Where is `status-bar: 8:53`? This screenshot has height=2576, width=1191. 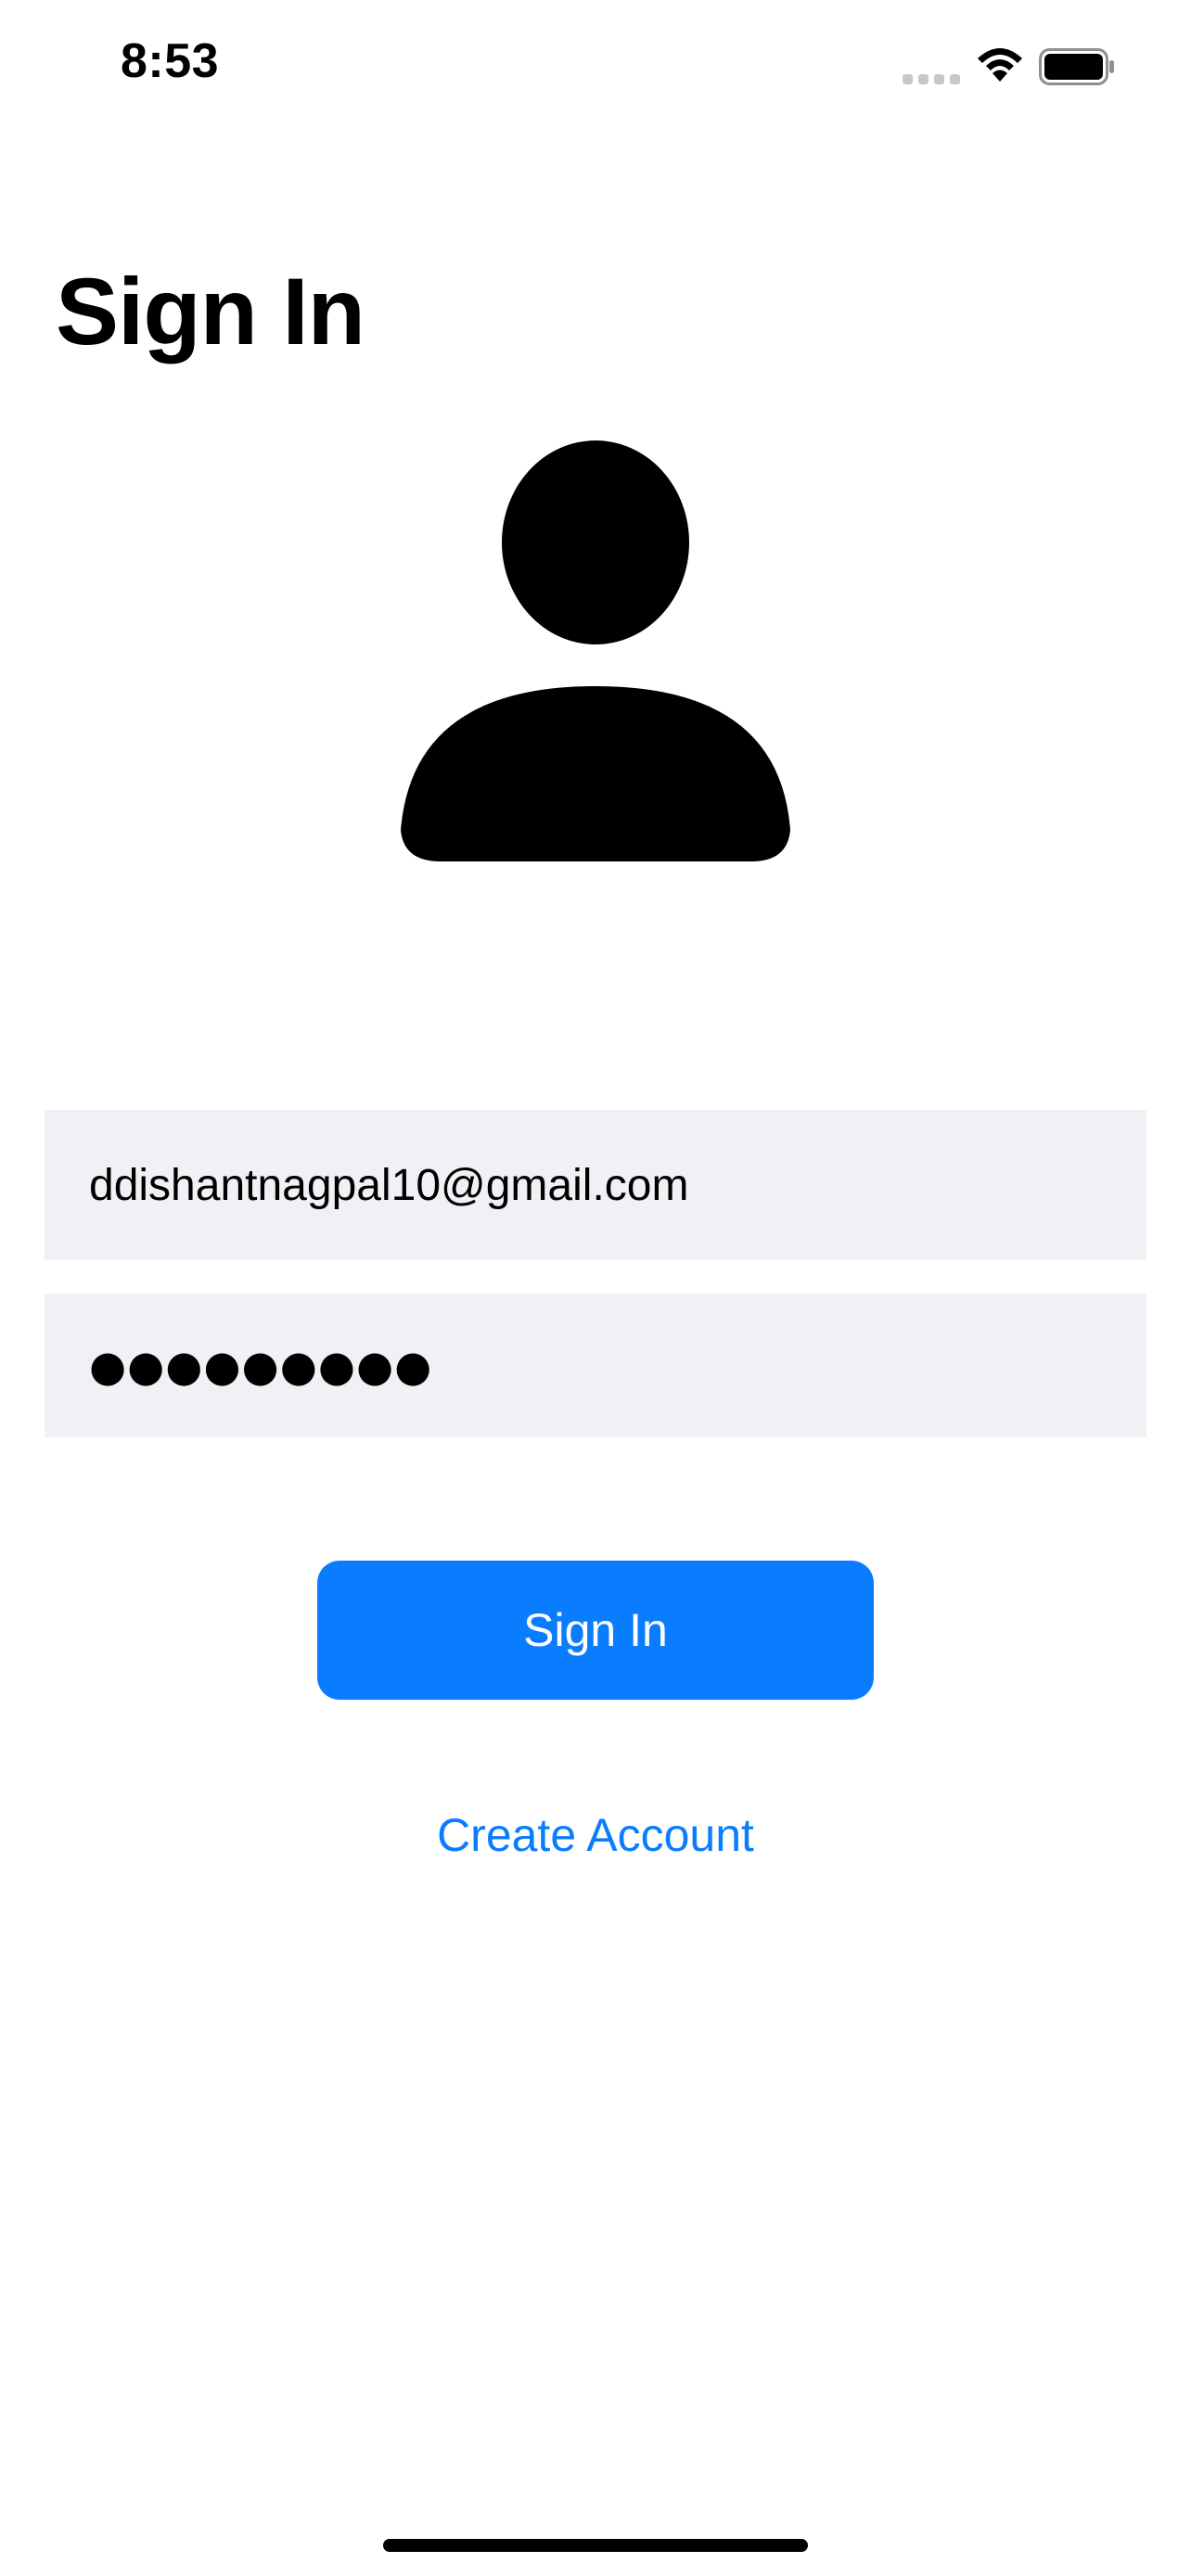
status-bar: 8:53 is located at coordinates (595, 69).